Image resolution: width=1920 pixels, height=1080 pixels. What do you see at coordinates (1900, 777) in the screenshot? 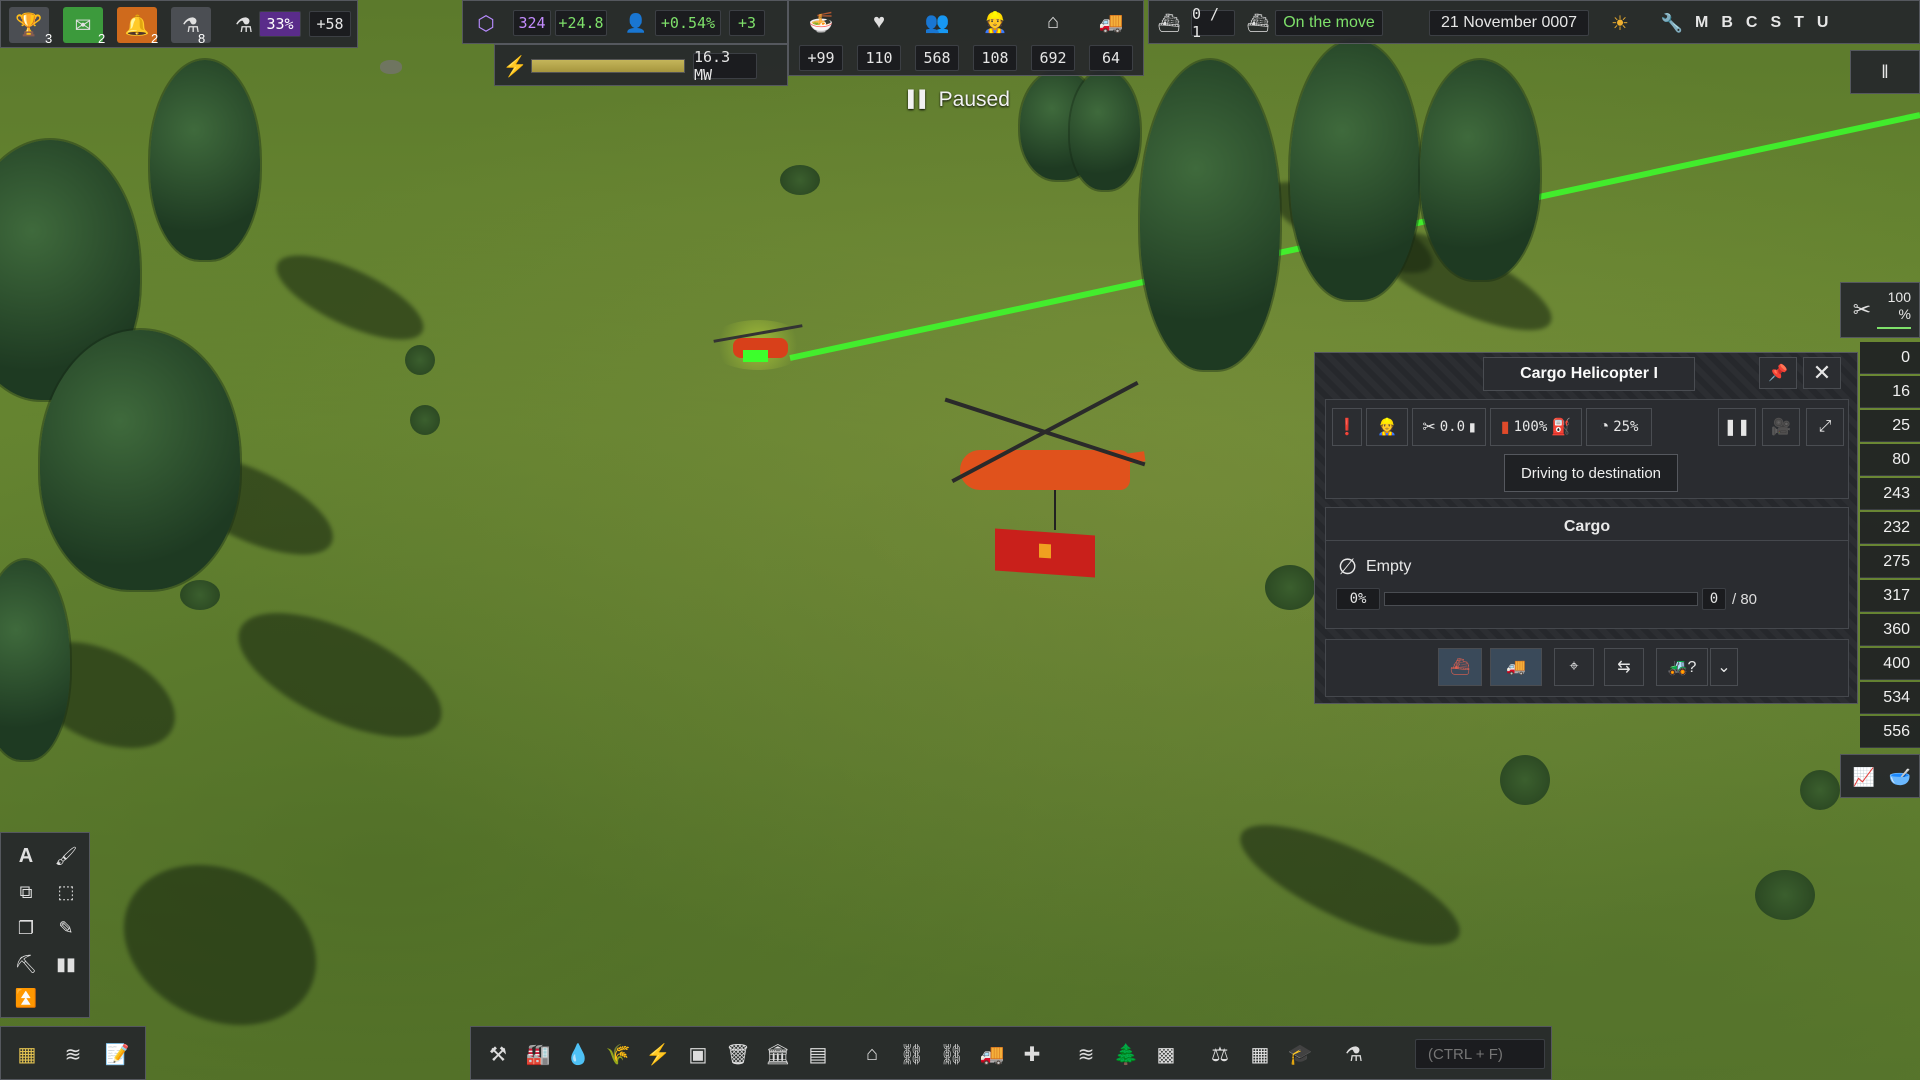
I see `bowl-icon: 🥣` at bounding box center [1900, 777].